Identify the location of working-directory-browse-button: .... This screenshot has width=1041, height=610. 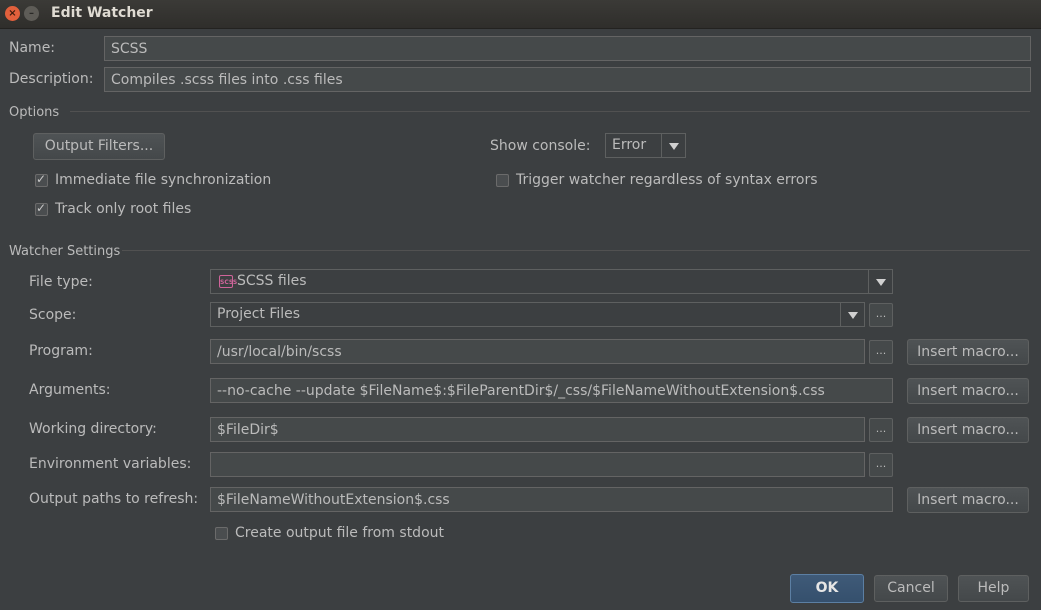
(881, 430).